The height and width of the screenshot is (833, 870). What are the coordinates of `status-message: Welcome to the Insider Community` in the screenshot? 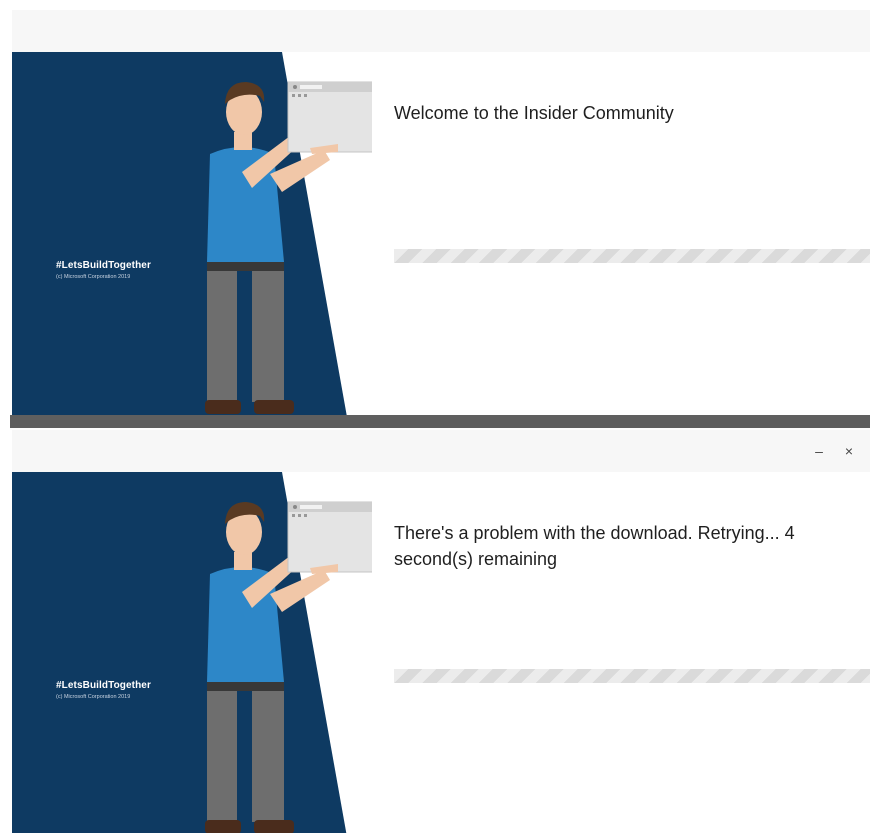 It's located at (534, 113).